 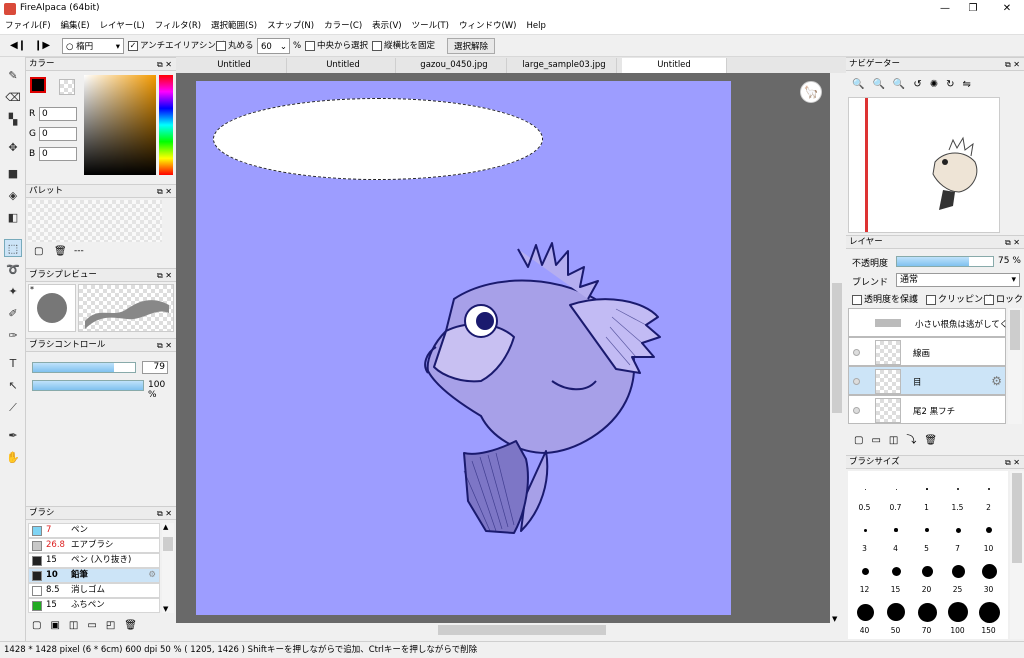 What do you see at coordinates (273, 46) in the screenshot?
I see `round-value-input: 60 ⌄` at bounding box center [273, 46].